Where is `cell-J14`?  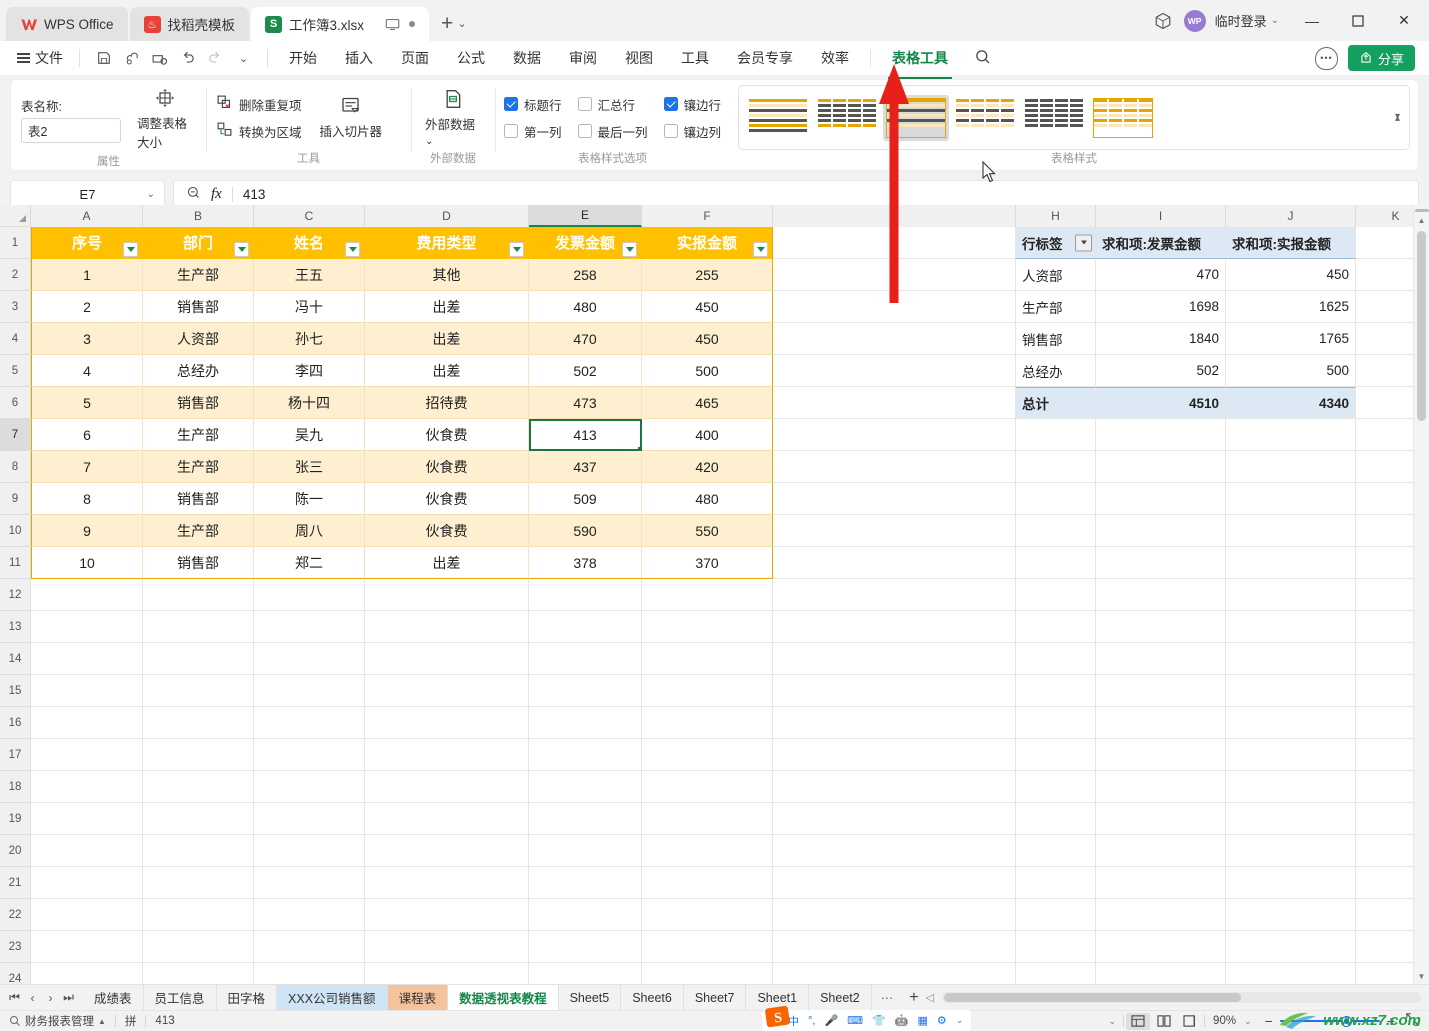 cell-J14 is located at coordinates (1291, 659).